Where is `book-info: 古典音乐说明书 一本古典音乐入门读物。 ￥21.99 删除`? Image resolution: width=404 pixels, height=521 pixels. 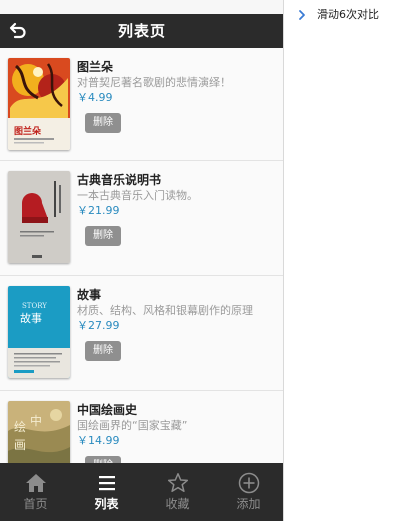 book-info: 古典音乐说明书 一本古典音乐入门读物。 ￥21.99 删除 is located at coordinates (177, 209).